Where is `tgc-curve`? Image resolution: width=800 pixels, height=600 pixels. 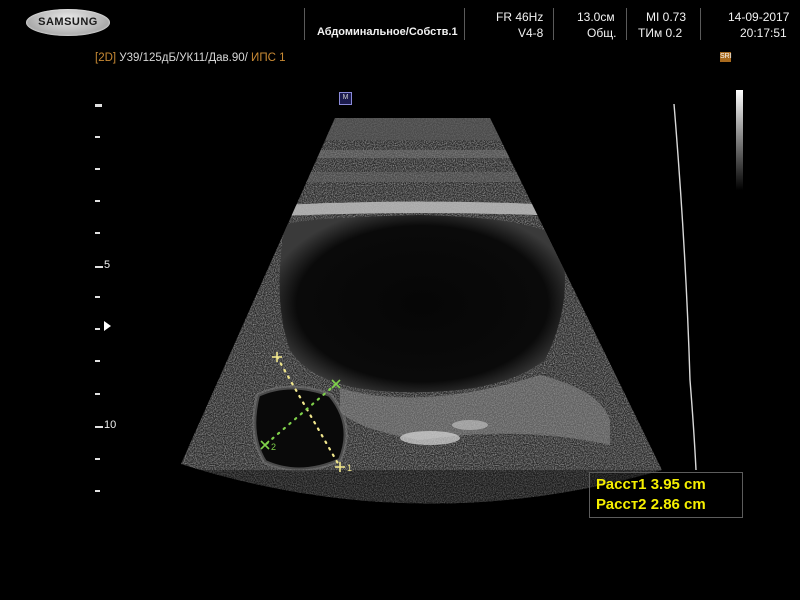
tgc-curve is located at coordinates (685, 287).